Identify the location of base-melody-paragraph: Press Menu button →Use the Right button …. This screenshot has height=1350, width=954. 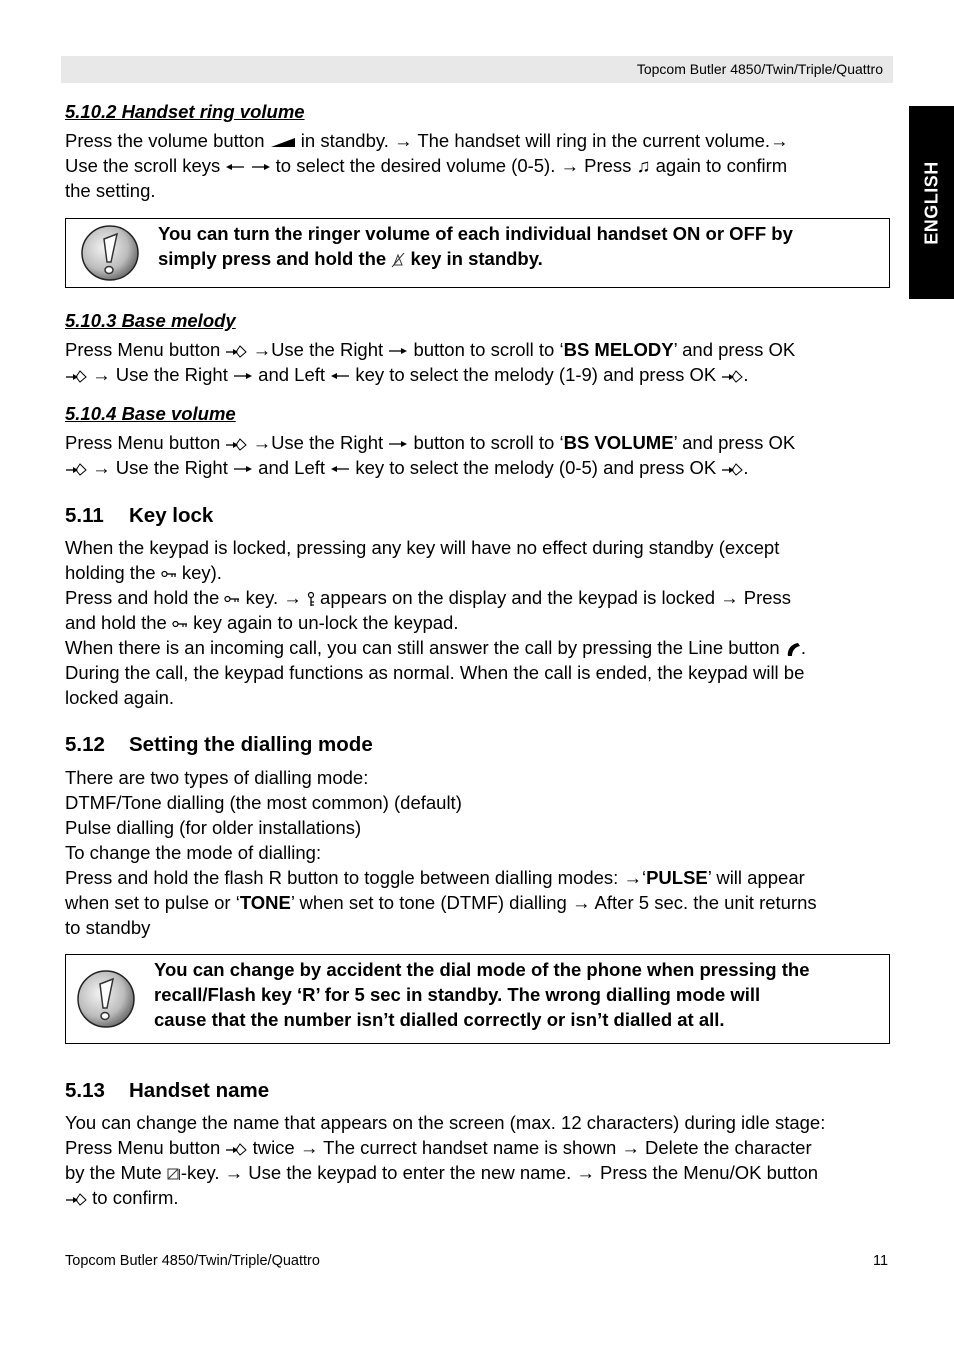
(430, 362).